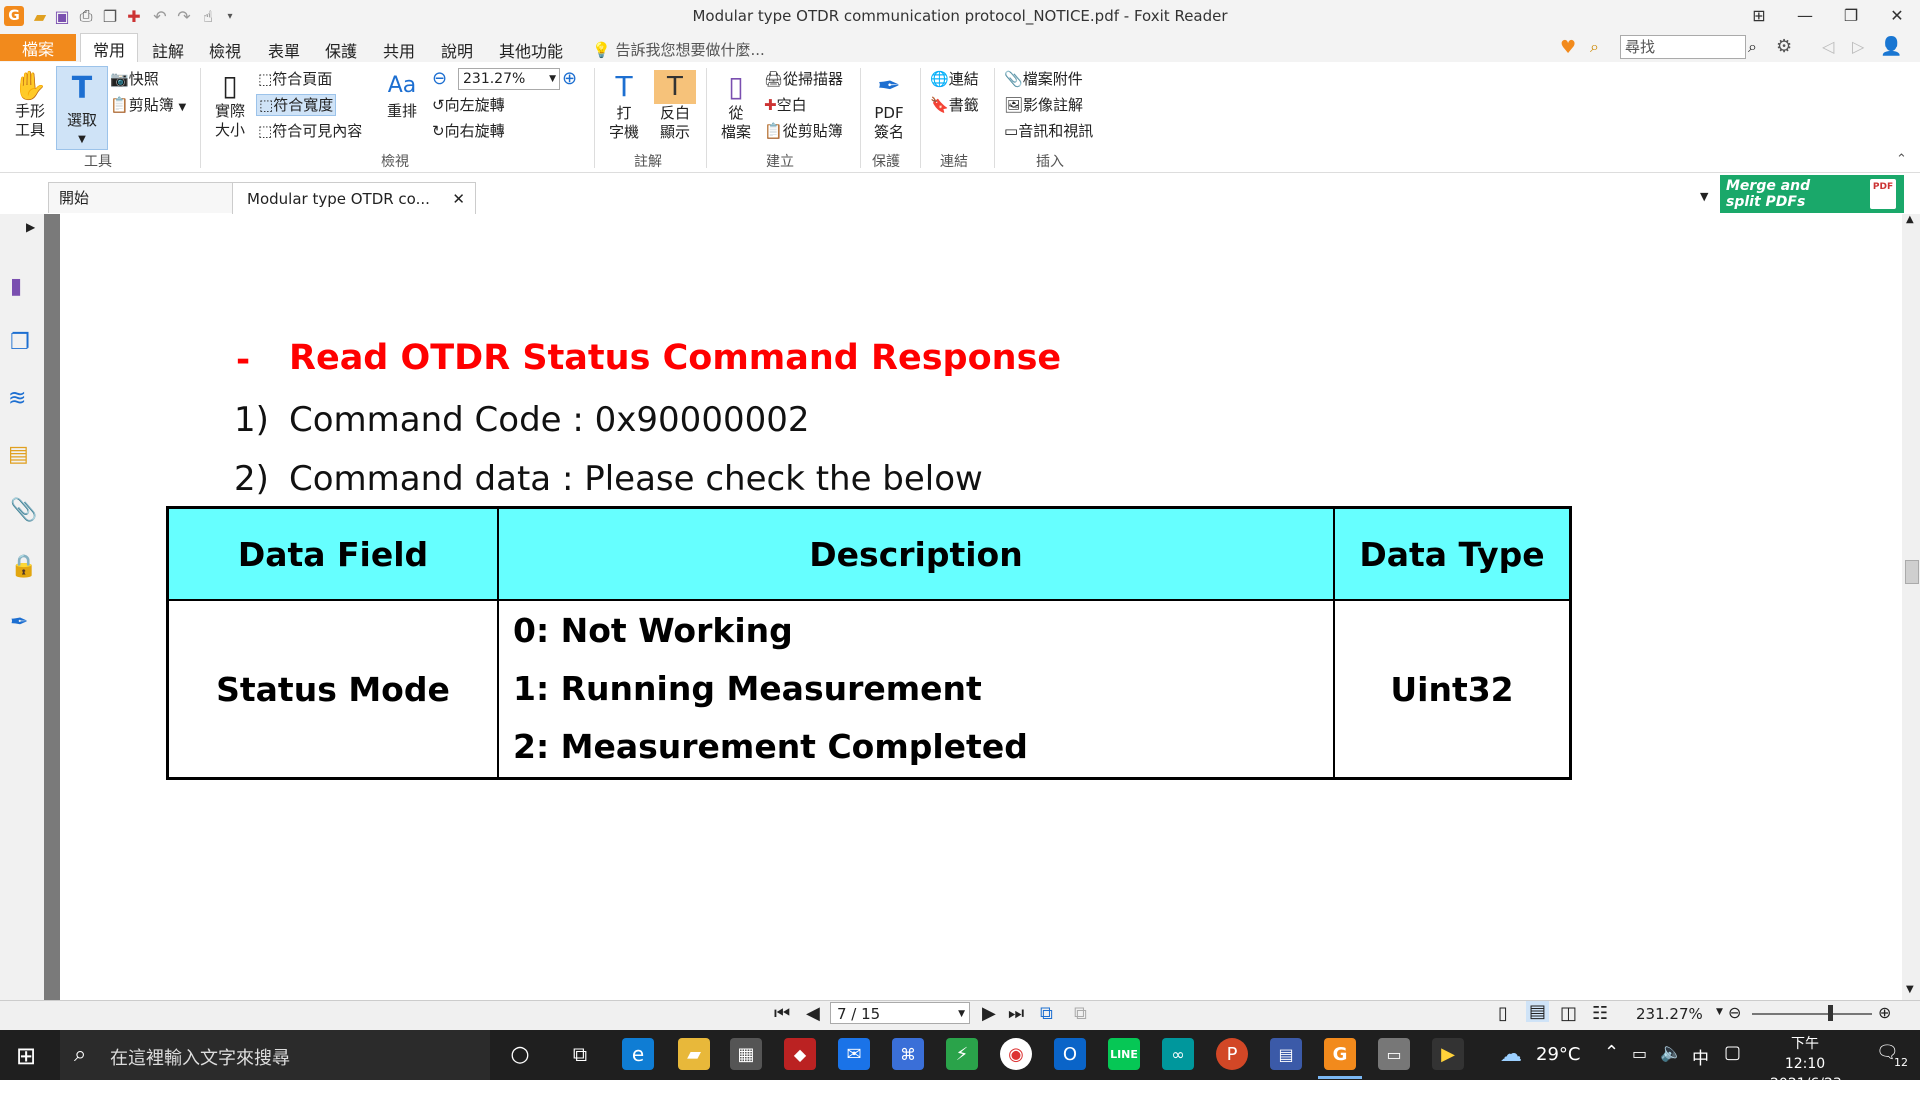 Image resolution: width=1920 pixels, height=1094 pixels. I want to click on chevron-down-icon: ▼, so click(1719, 1012).